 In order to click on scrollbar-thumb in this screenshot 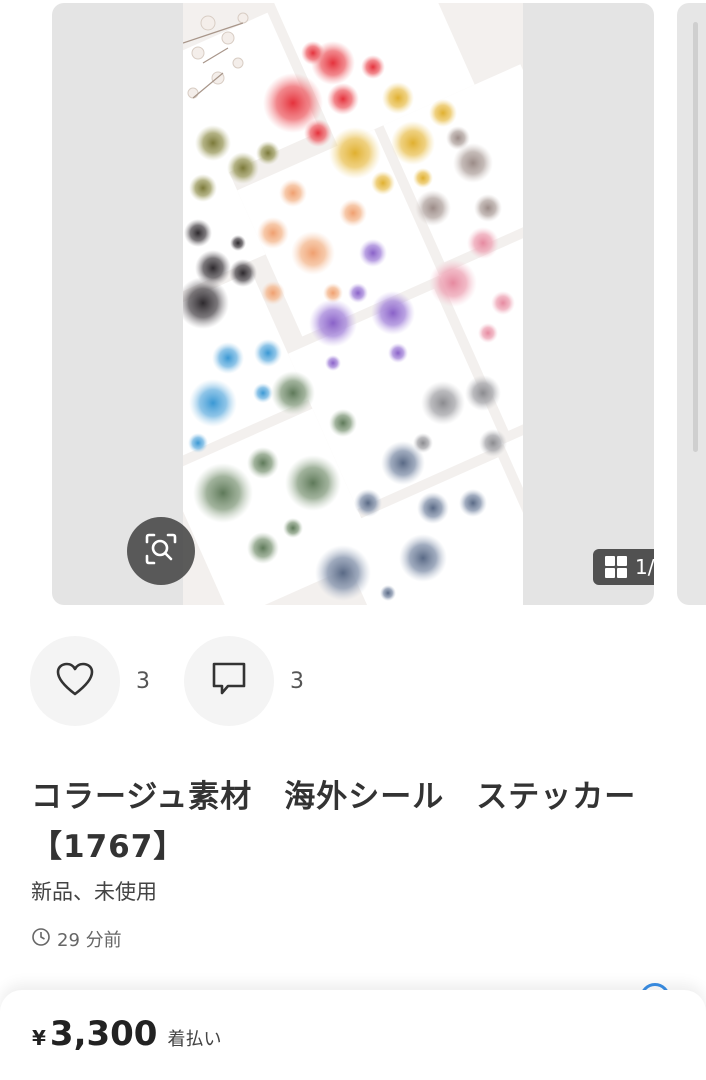, I will do `click(695, 237)`.